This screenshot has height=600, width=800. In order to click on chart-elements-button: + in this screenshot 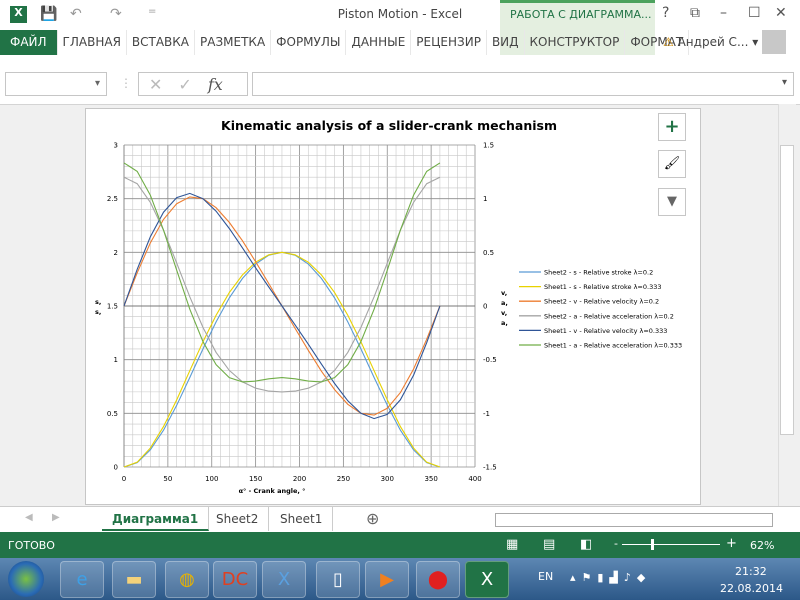, I will do `click(672, 127)`.